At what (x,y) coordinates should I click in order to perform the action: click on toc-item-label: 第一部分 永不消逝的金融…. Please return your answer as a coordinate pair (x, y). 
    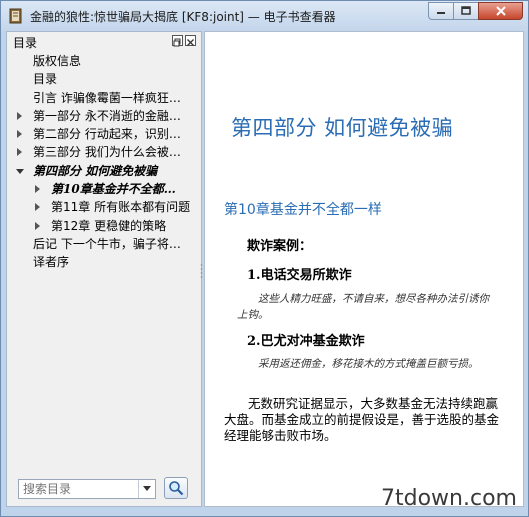
    Looking at the image, I should click on (107, 115).